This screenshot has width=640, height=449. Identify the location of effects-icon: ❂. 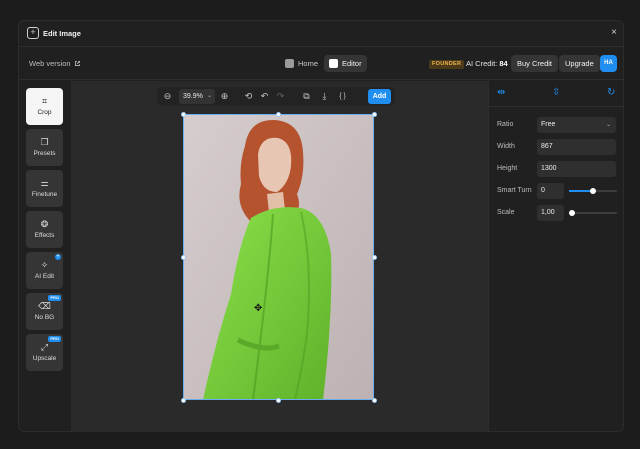
(44, 224).